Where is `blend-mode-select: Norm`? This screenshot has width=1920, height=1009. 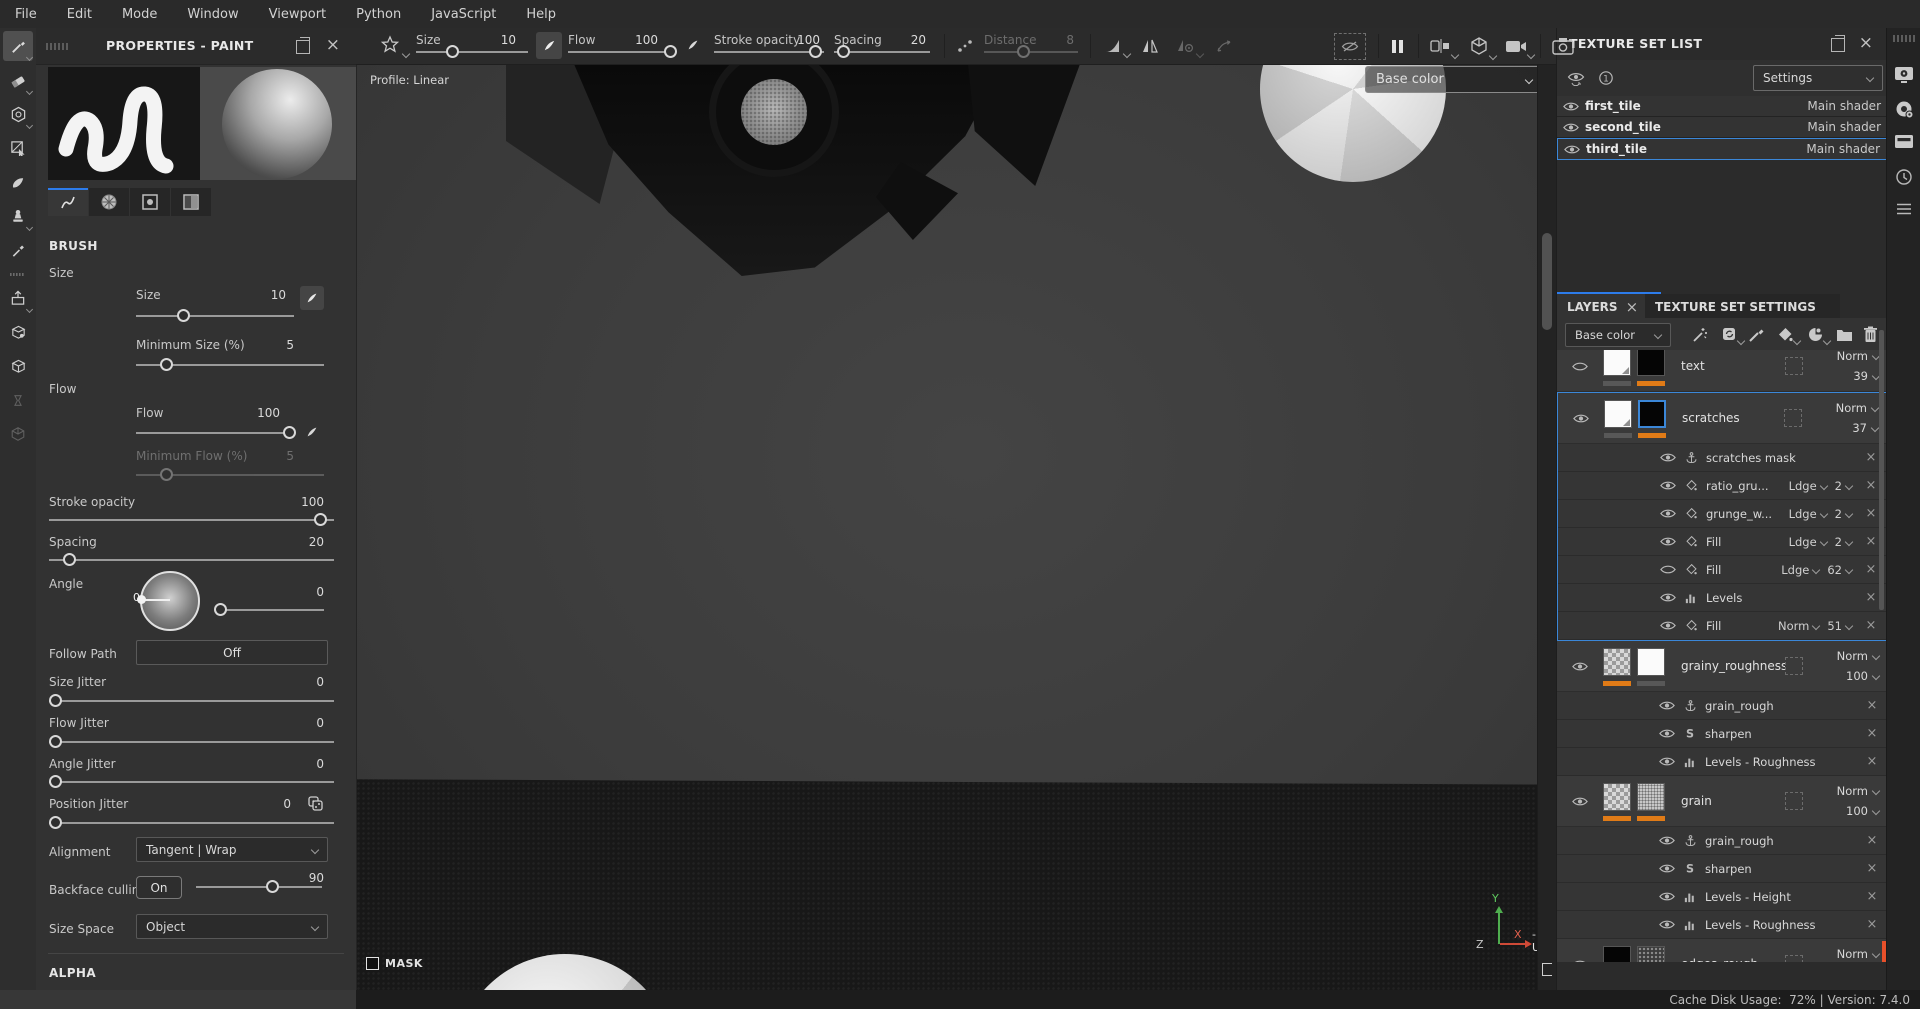 blend-mode-select: Norm is located at coordinates (1859, 356).